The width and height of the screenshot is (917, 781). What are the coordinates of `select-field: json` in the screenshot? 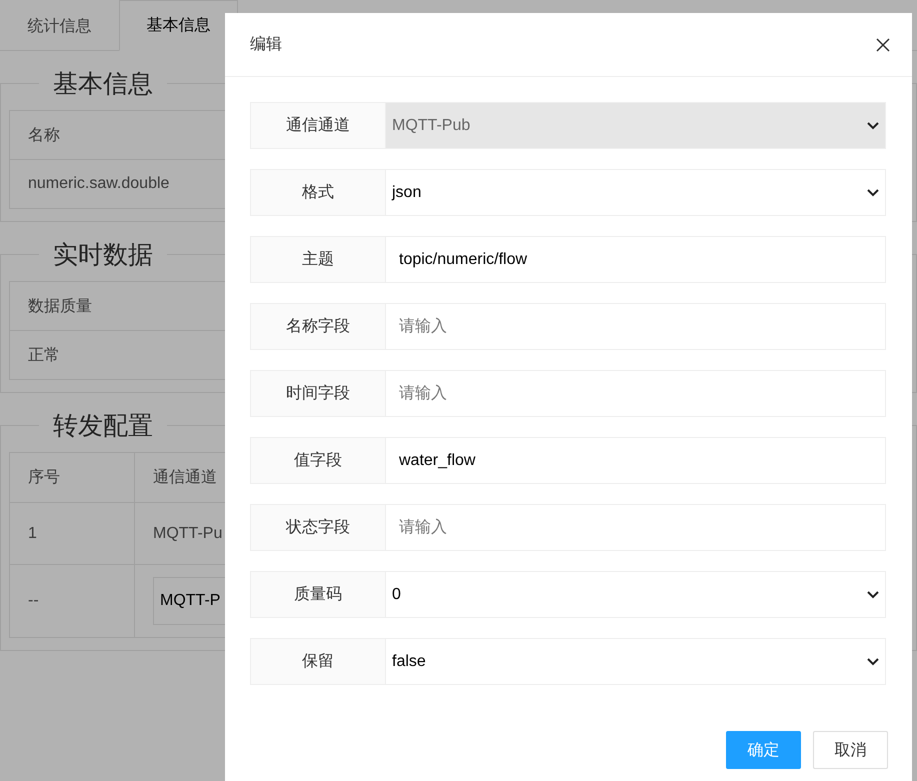 It's located at (636, 192).